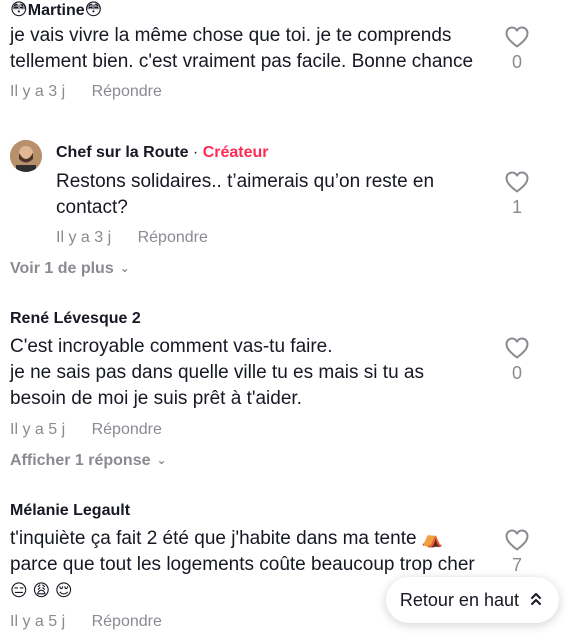 The image size is (567, 637). Describe the element at coordinates (517, 552) in the screenshot. I see `like-button: 7` at that location.